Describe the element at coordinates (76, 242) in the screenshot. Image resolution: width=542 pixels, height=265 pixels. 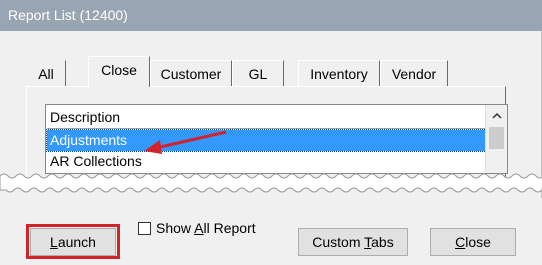
I see `launch-label-post: aunch` at that location.